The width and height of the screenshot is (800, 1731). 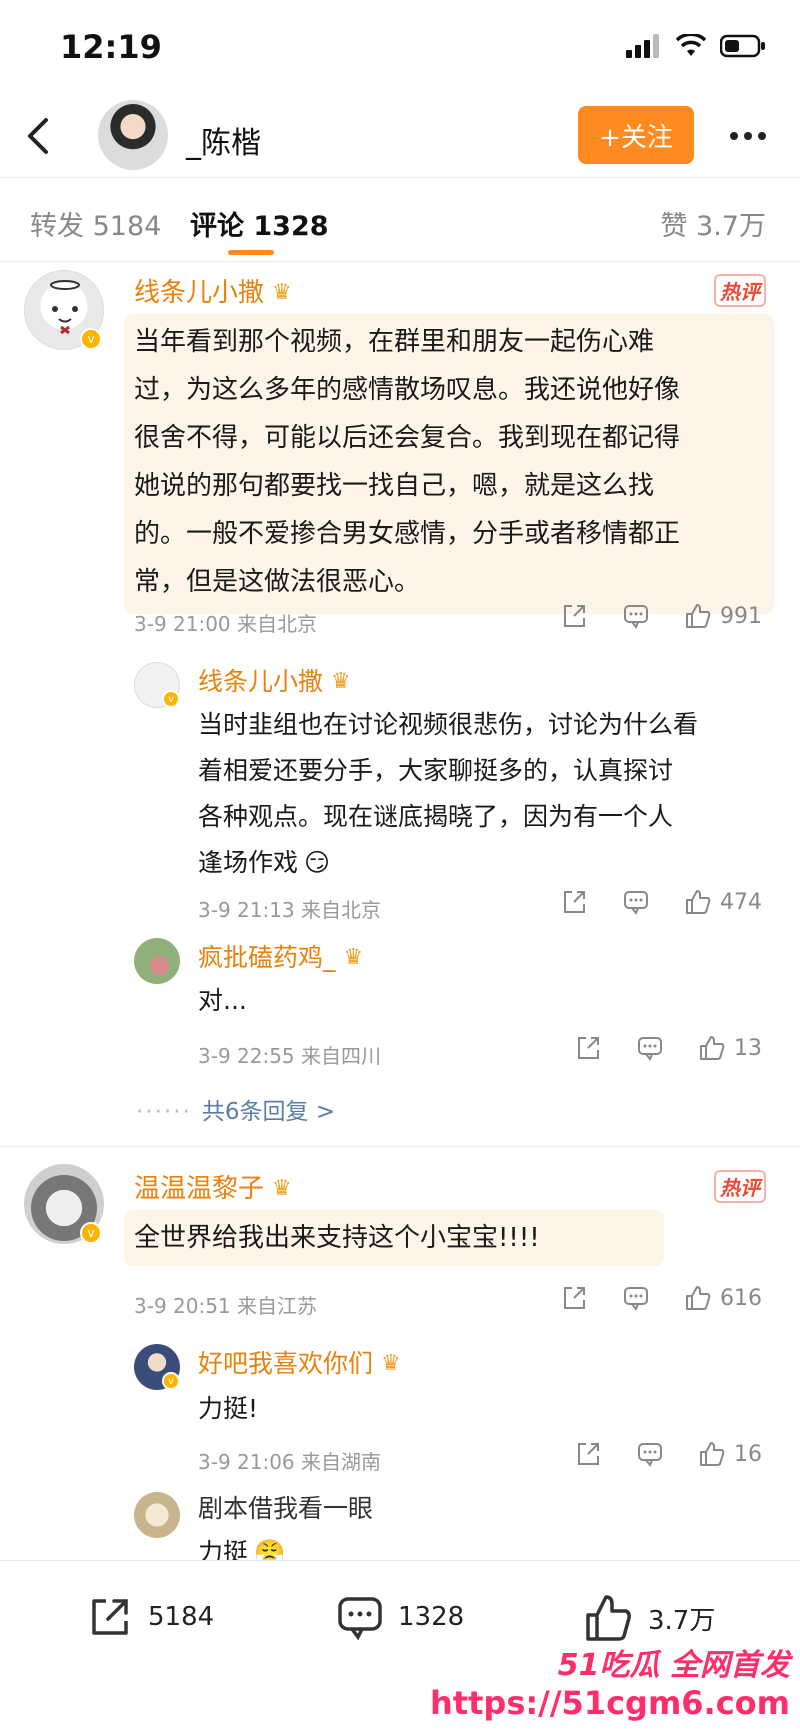 What do you see at coordinates (741, 616) in the screenshot?
I see `like-count: 991` at bounding box center [741, 616].